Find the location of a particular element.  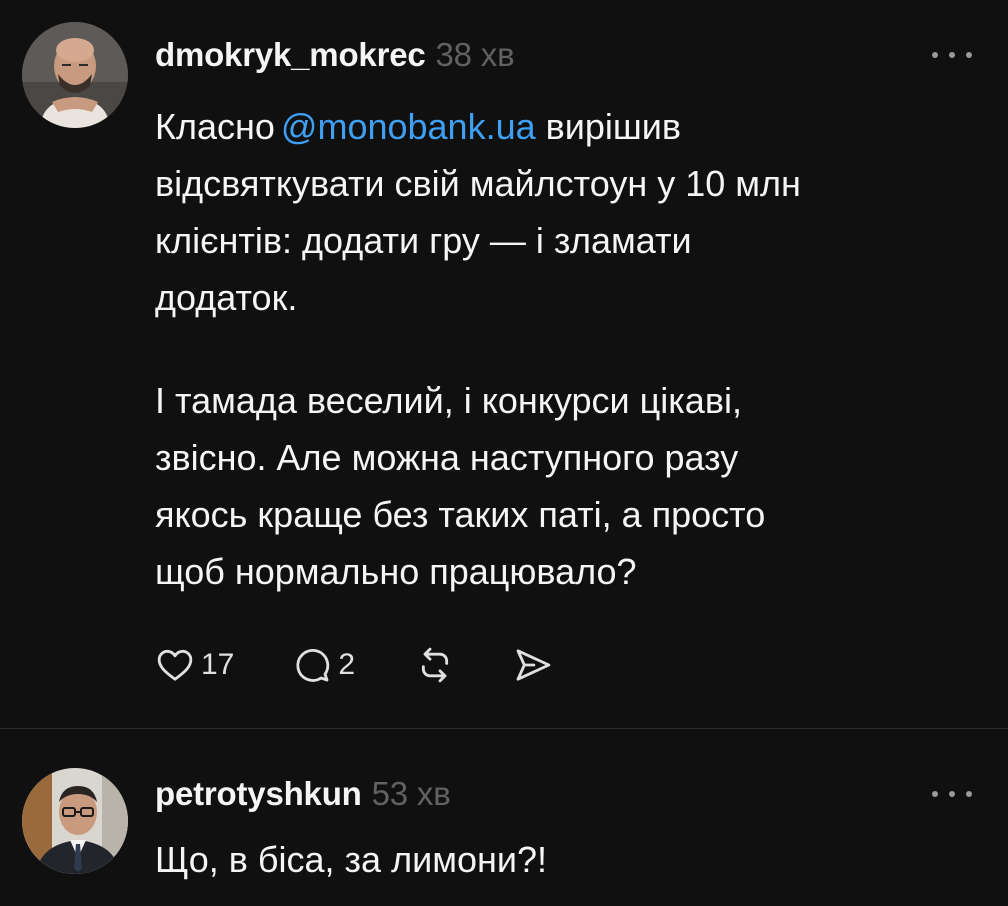

text-line: звісно. Але можна наступного разу is located at coordinates (447, 457).